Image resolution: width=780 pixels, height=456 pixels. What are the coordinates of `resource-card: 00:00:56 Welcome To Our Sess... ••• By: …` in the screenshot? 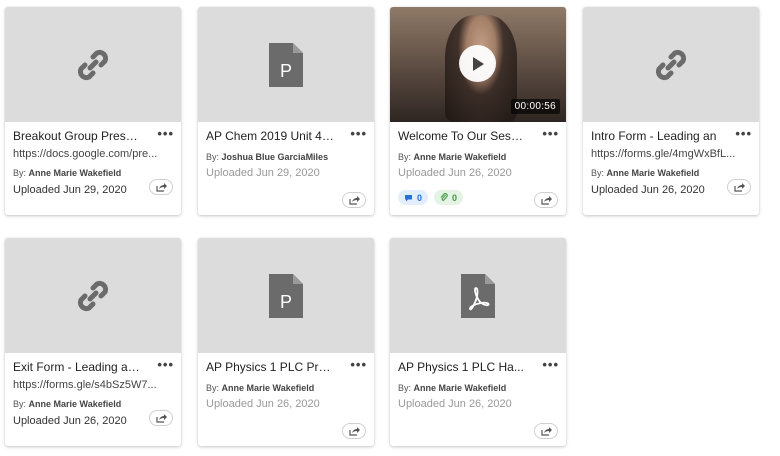 It's located at (478, 111).